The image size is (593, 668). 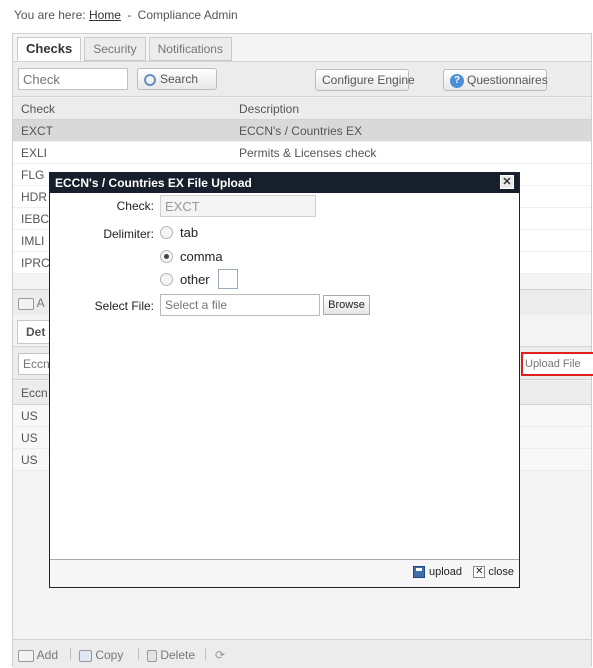 I want to click on save-icon, so click(x=418, y=572).